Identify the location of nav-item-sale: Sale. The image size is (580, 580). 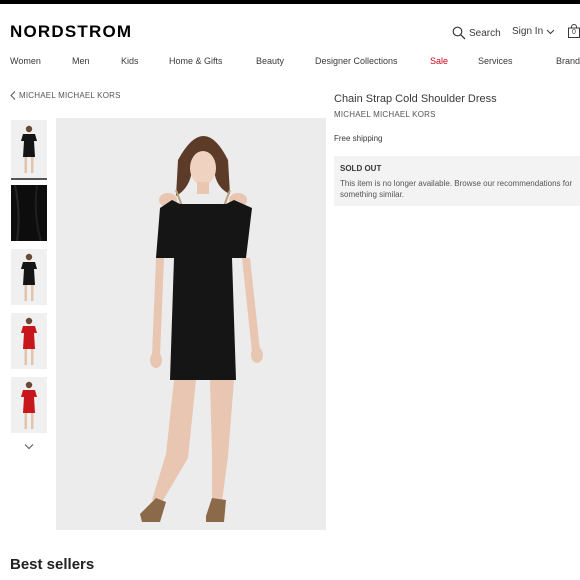
(439, 61).